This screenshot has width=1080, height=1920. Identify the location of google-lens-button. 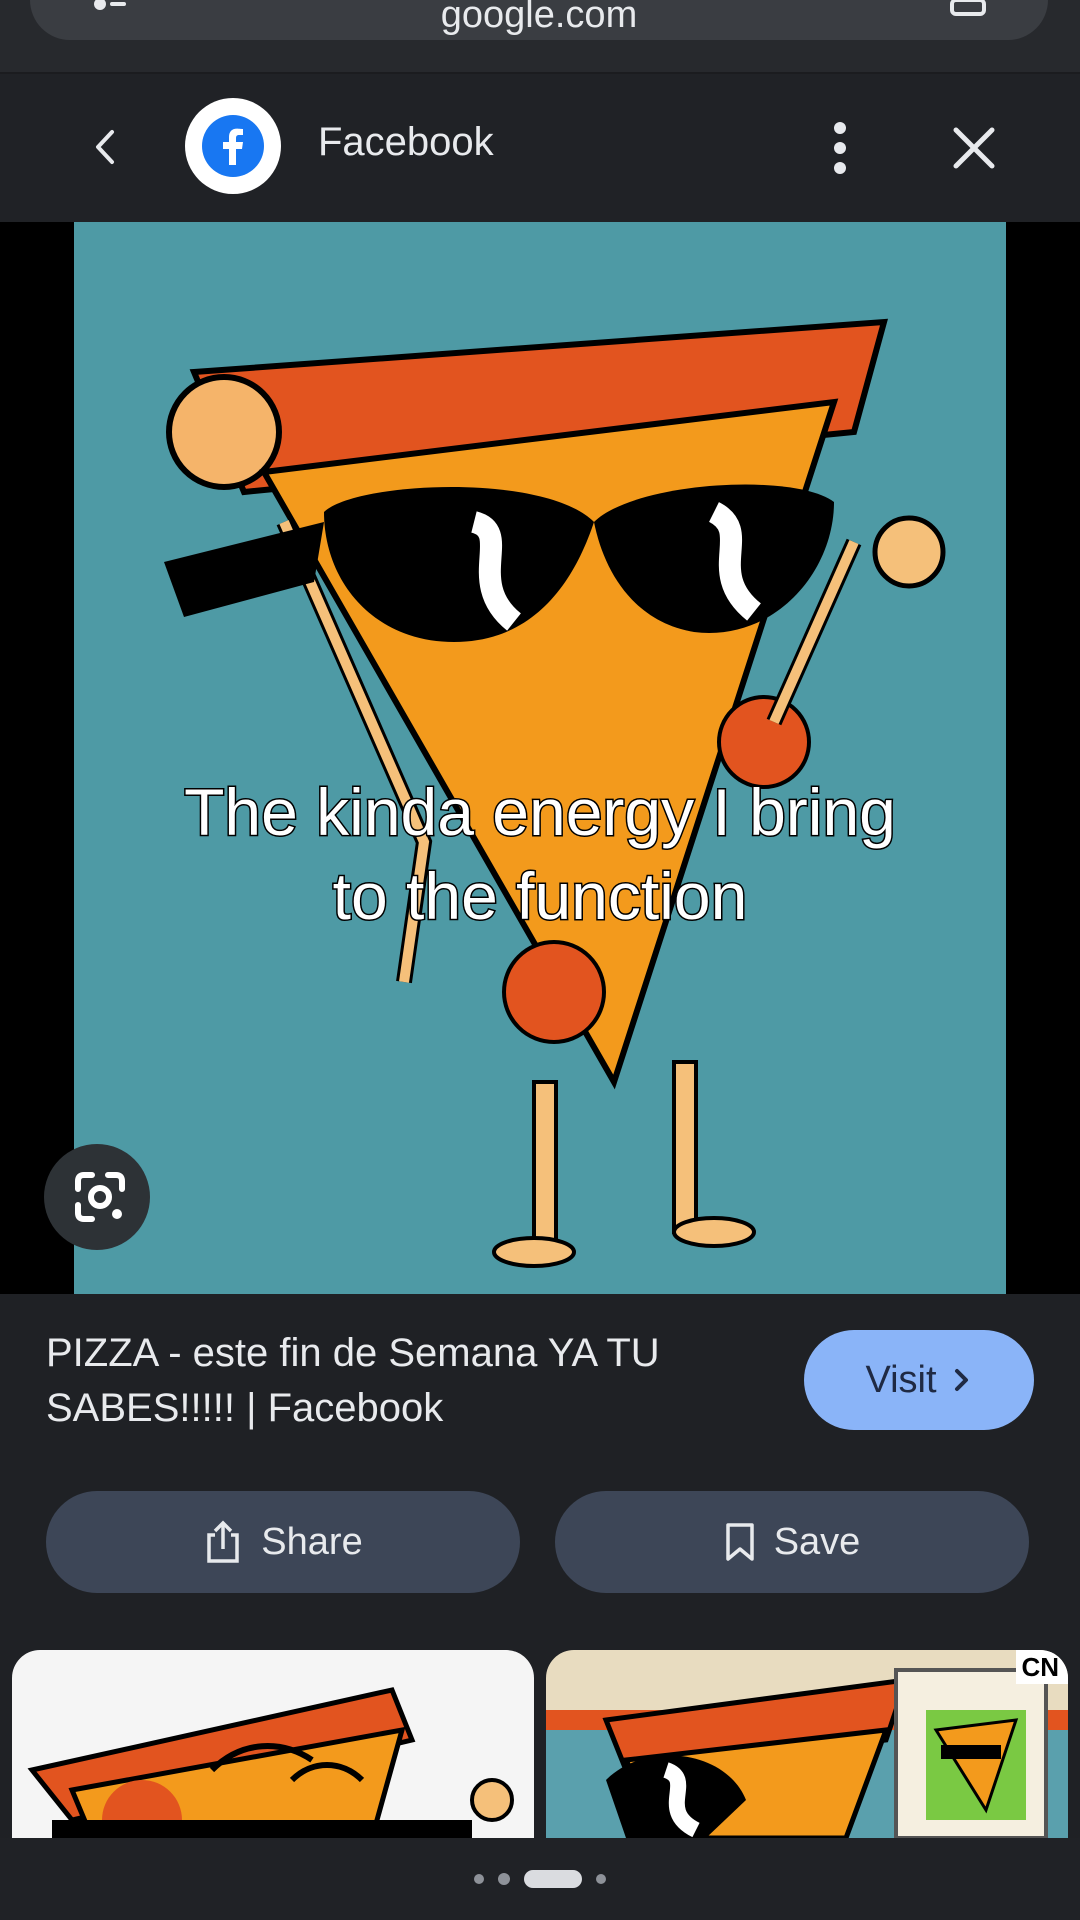
(97, 1197).